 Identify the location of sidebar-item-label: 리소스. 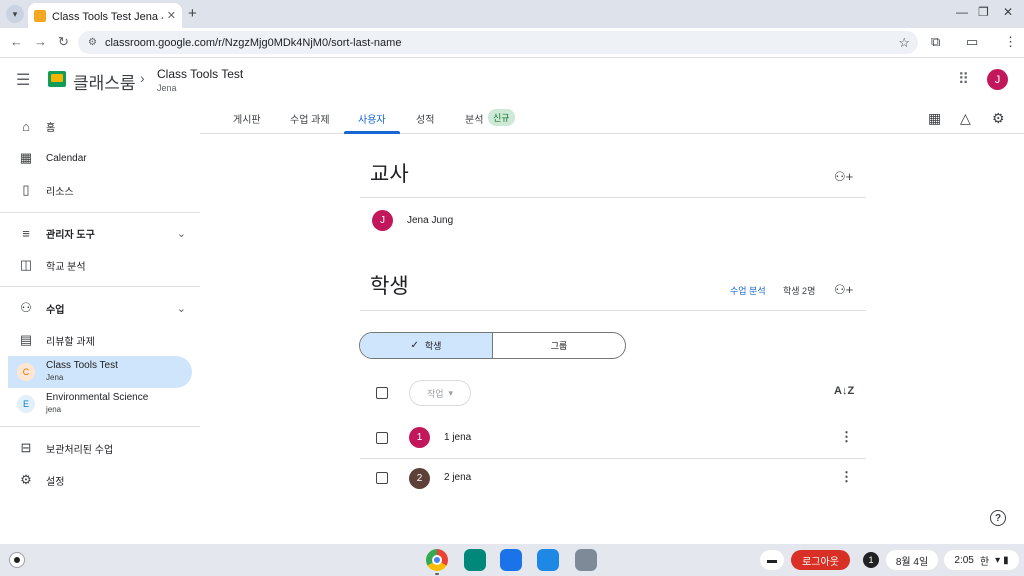
(60, 192).